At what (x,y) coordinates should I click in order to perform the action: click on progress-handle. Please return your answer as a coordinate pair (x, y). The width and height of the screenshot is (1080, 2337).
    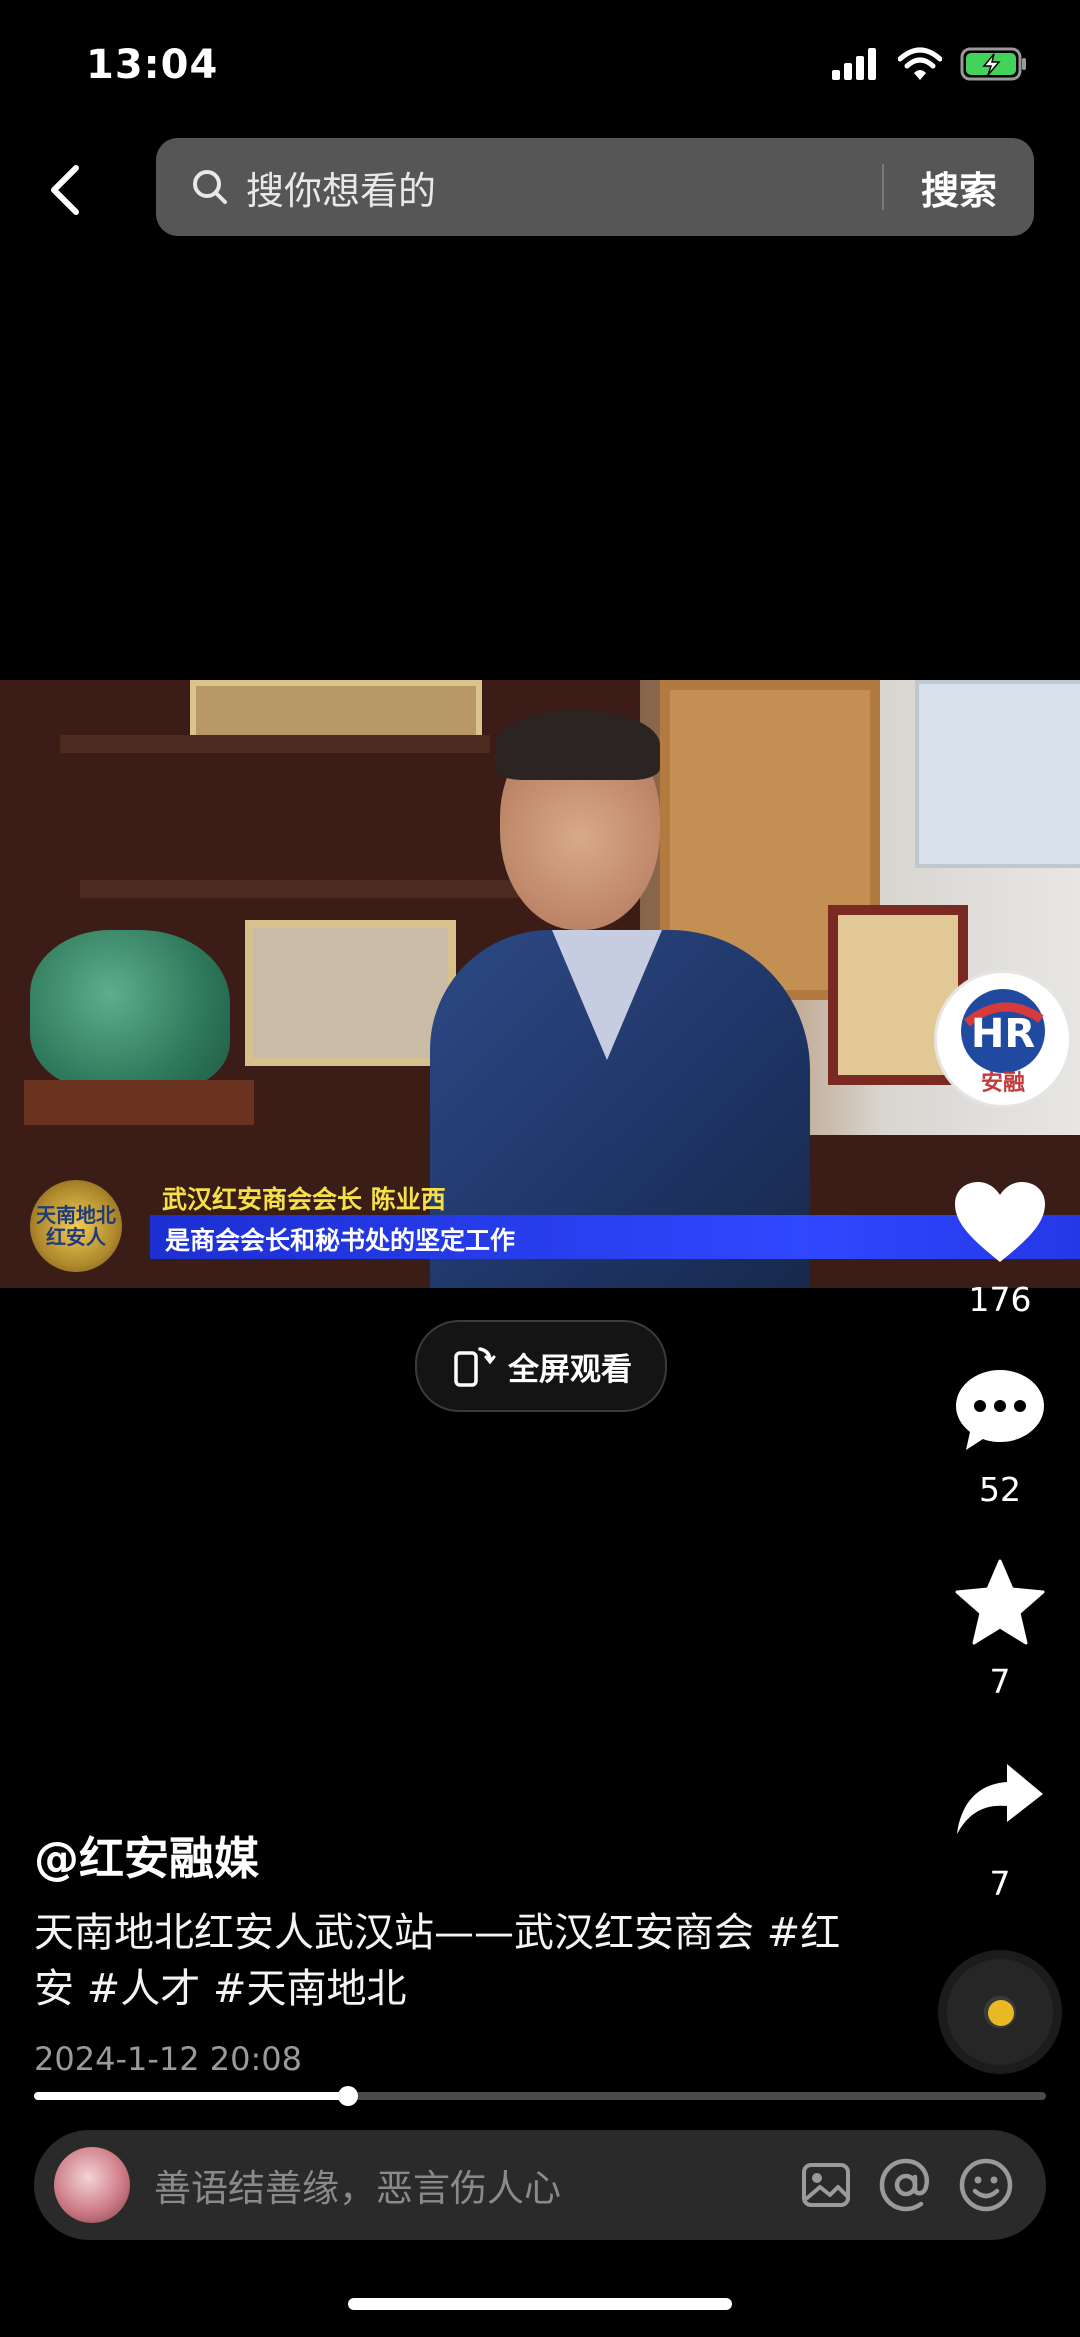
    Looking at the image, I should click on (348, 2096).